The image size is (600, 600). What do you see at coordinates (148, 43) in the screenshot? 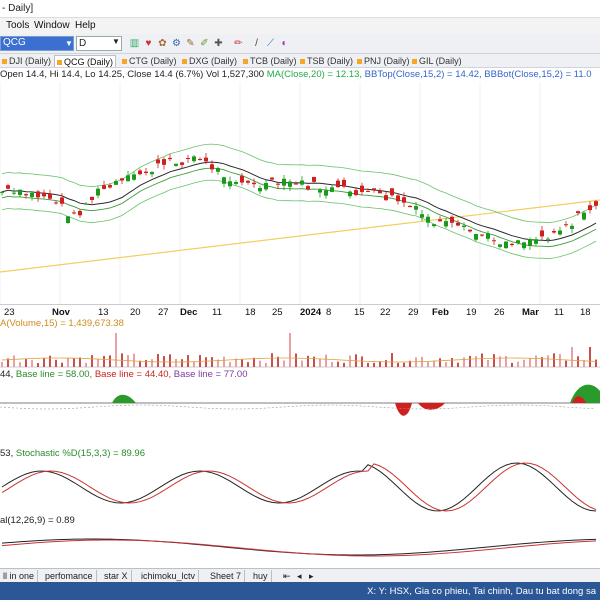
I see `heart-icon: ♥` at bounding box center [148, 43].